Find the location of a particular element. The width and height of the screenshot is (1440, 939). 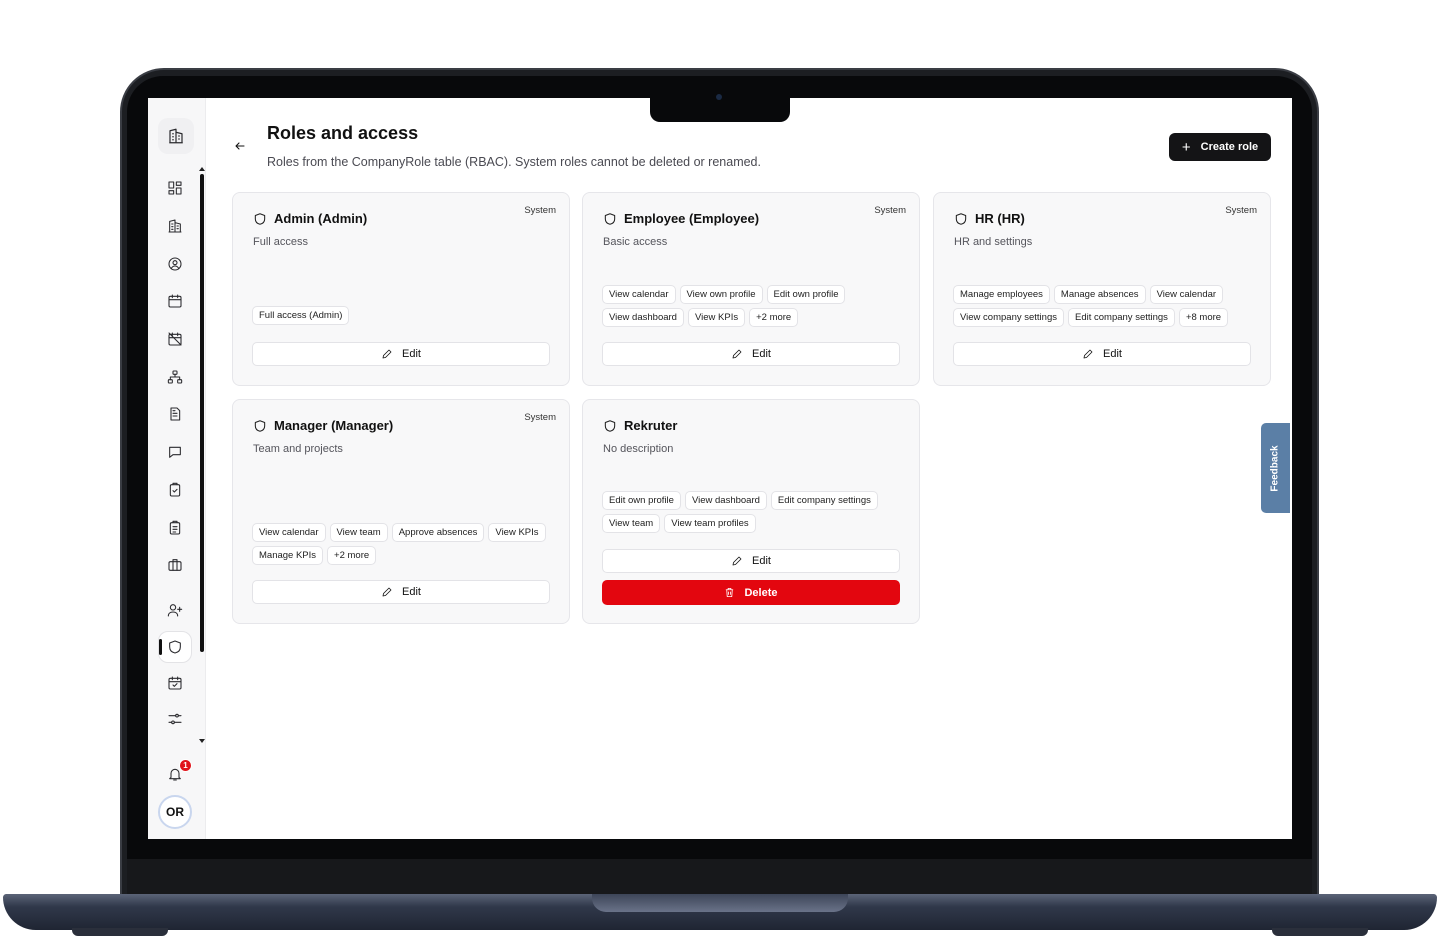

create-role-button: + Create role is located at coordinates (1220, 147).